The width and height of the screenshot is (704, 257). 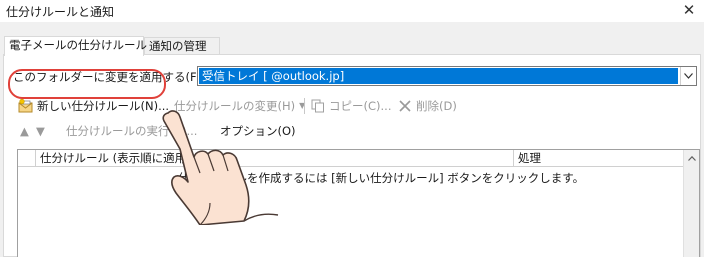 What do you see at coordinates (26, 106) in the screenshot?
I see `new-rule-icon` at bounding box center [26, 106].